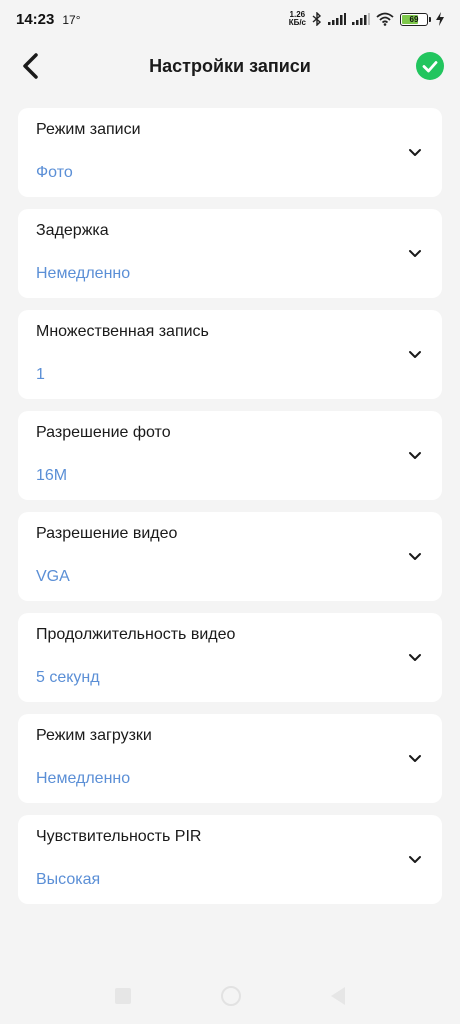  I want to click on bluetooth-icon, so click(317, 19).